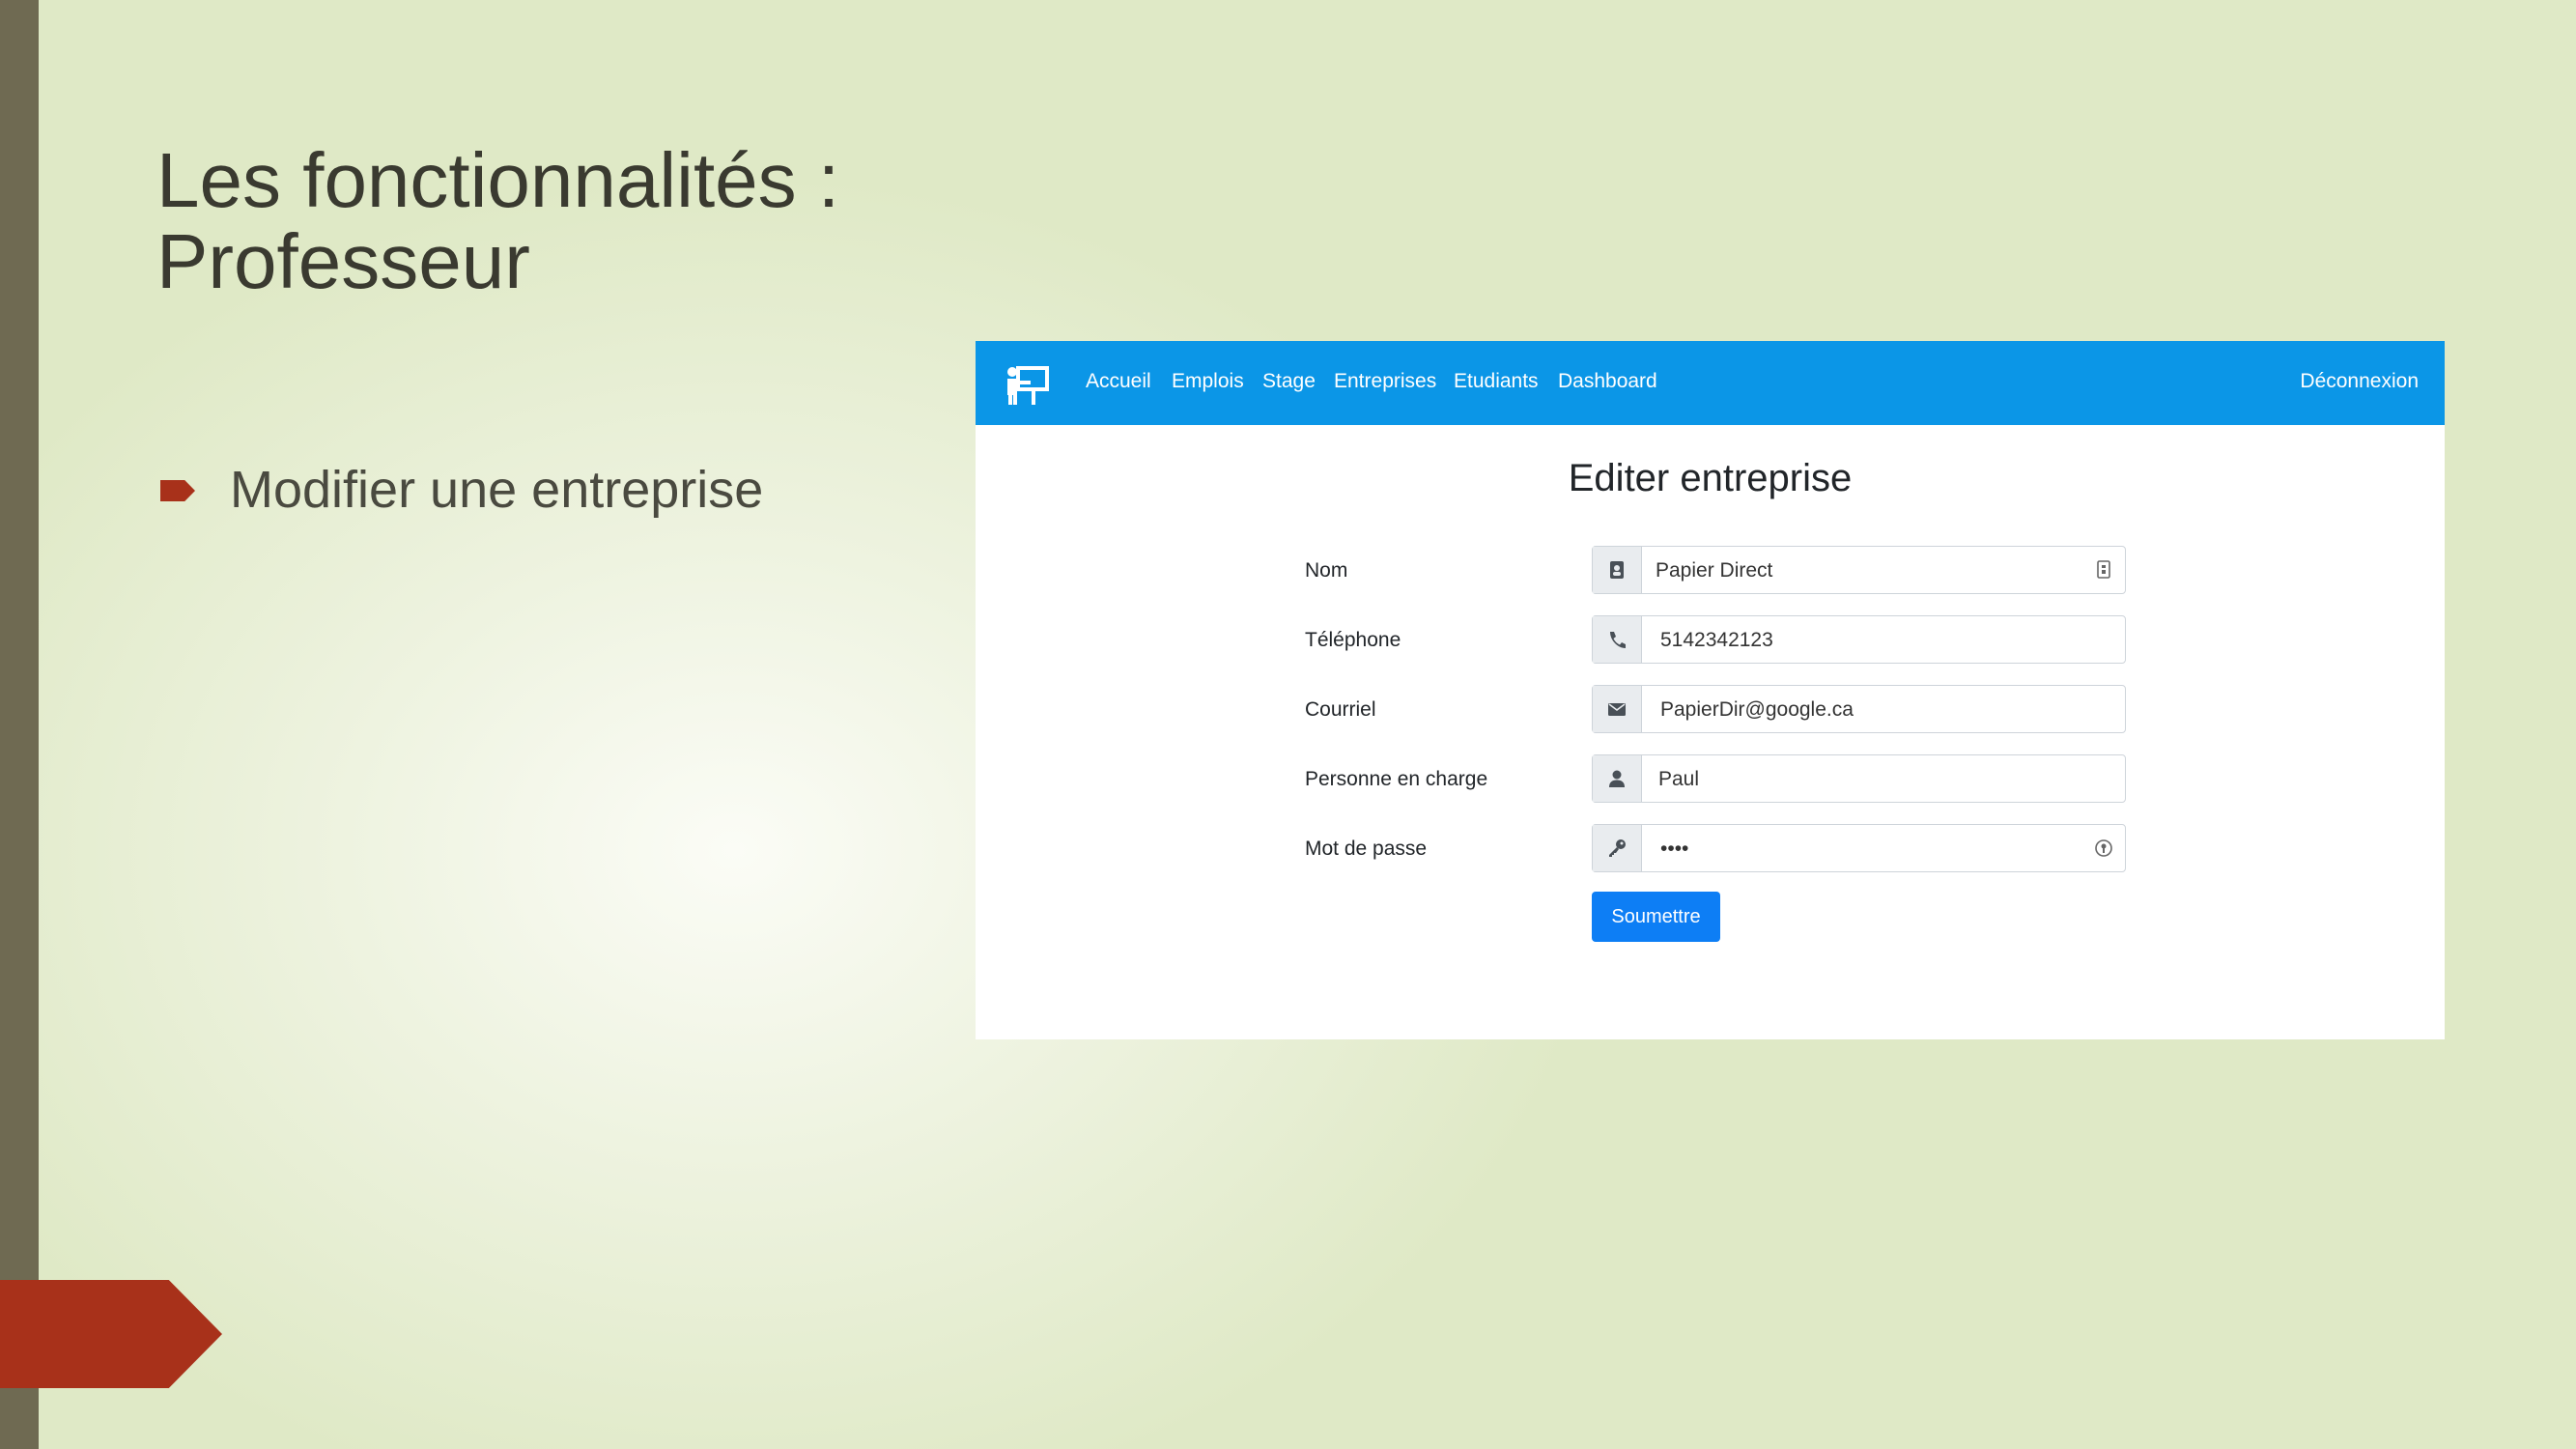 This screenshot has width=2576, height=1449. Describe the element at coordinates (1617, 778) in the screenshot. I see `user-icon` at that location.